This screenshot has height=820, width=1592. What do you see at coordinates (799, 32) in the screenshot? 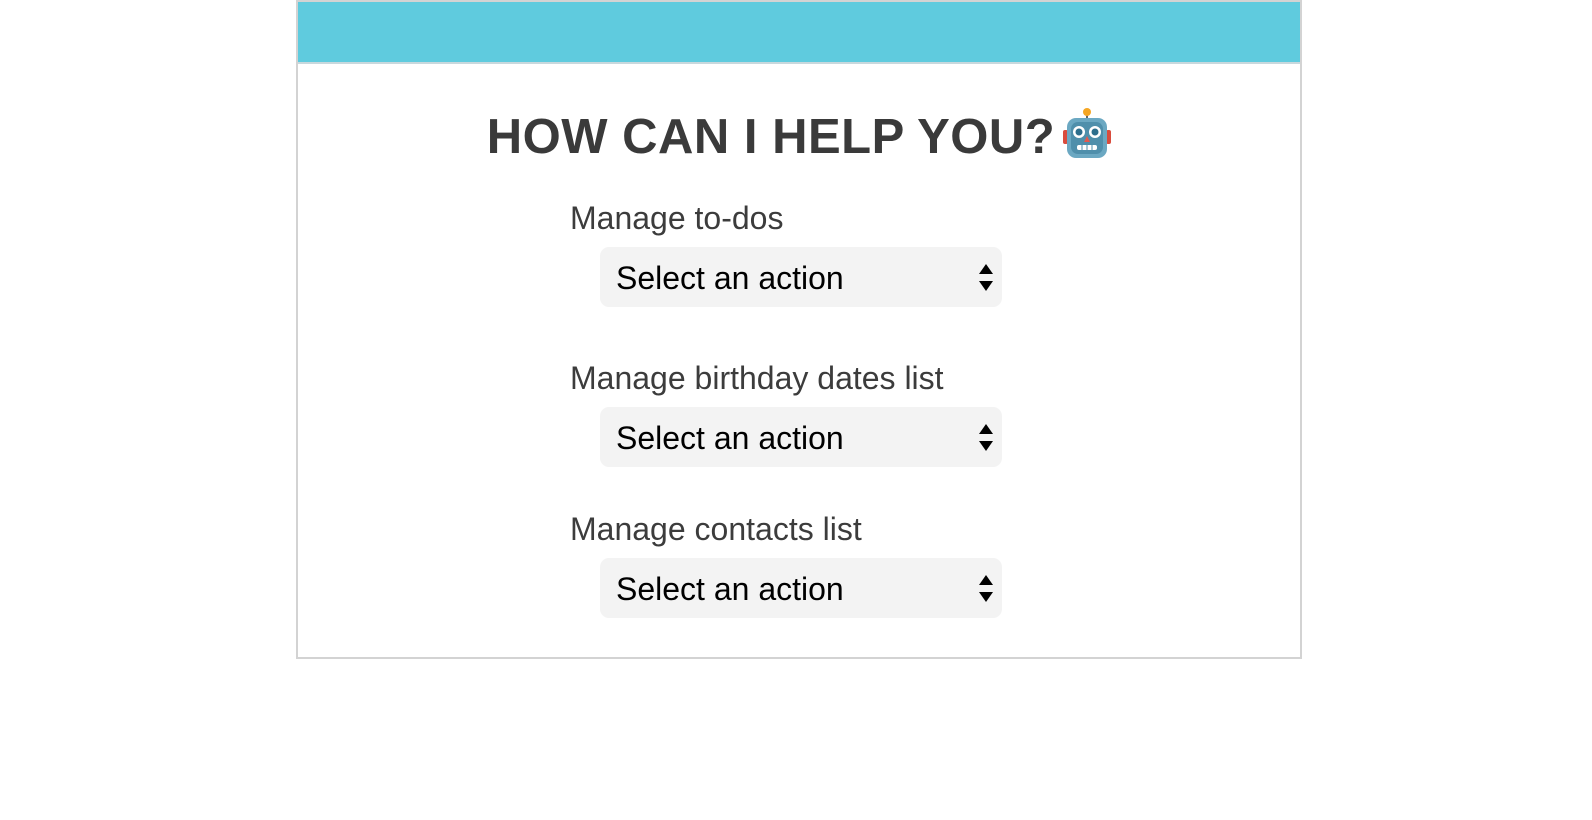
I see `header-bar` at bounding box center [799, 32].